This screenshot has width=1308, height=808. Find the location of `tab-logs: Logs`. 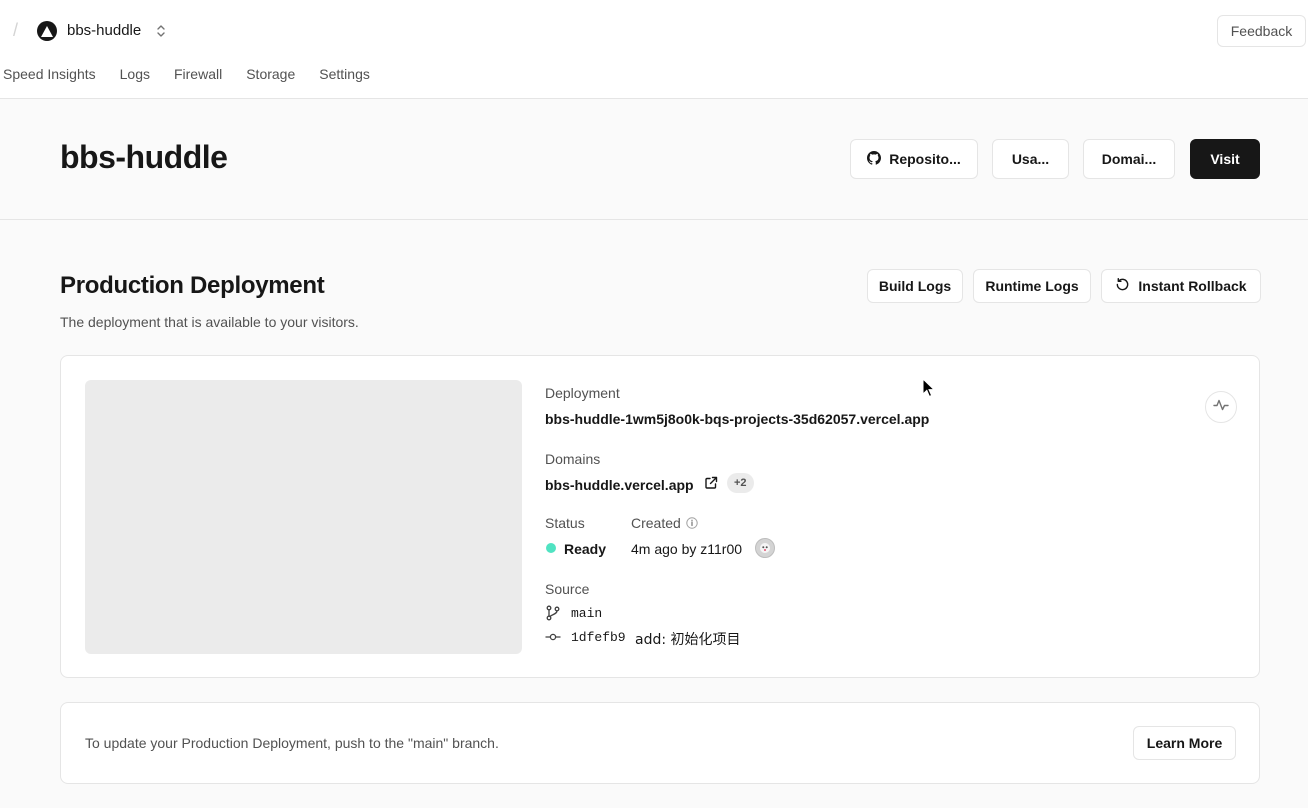

tab-logs: Logs is located at coordinates (135, 77).